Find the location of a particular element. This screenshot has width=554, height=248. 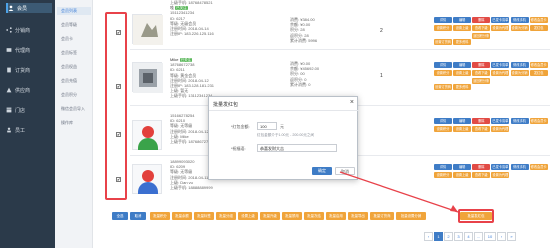

page-10: 10 is located at coordinates (490, 236).